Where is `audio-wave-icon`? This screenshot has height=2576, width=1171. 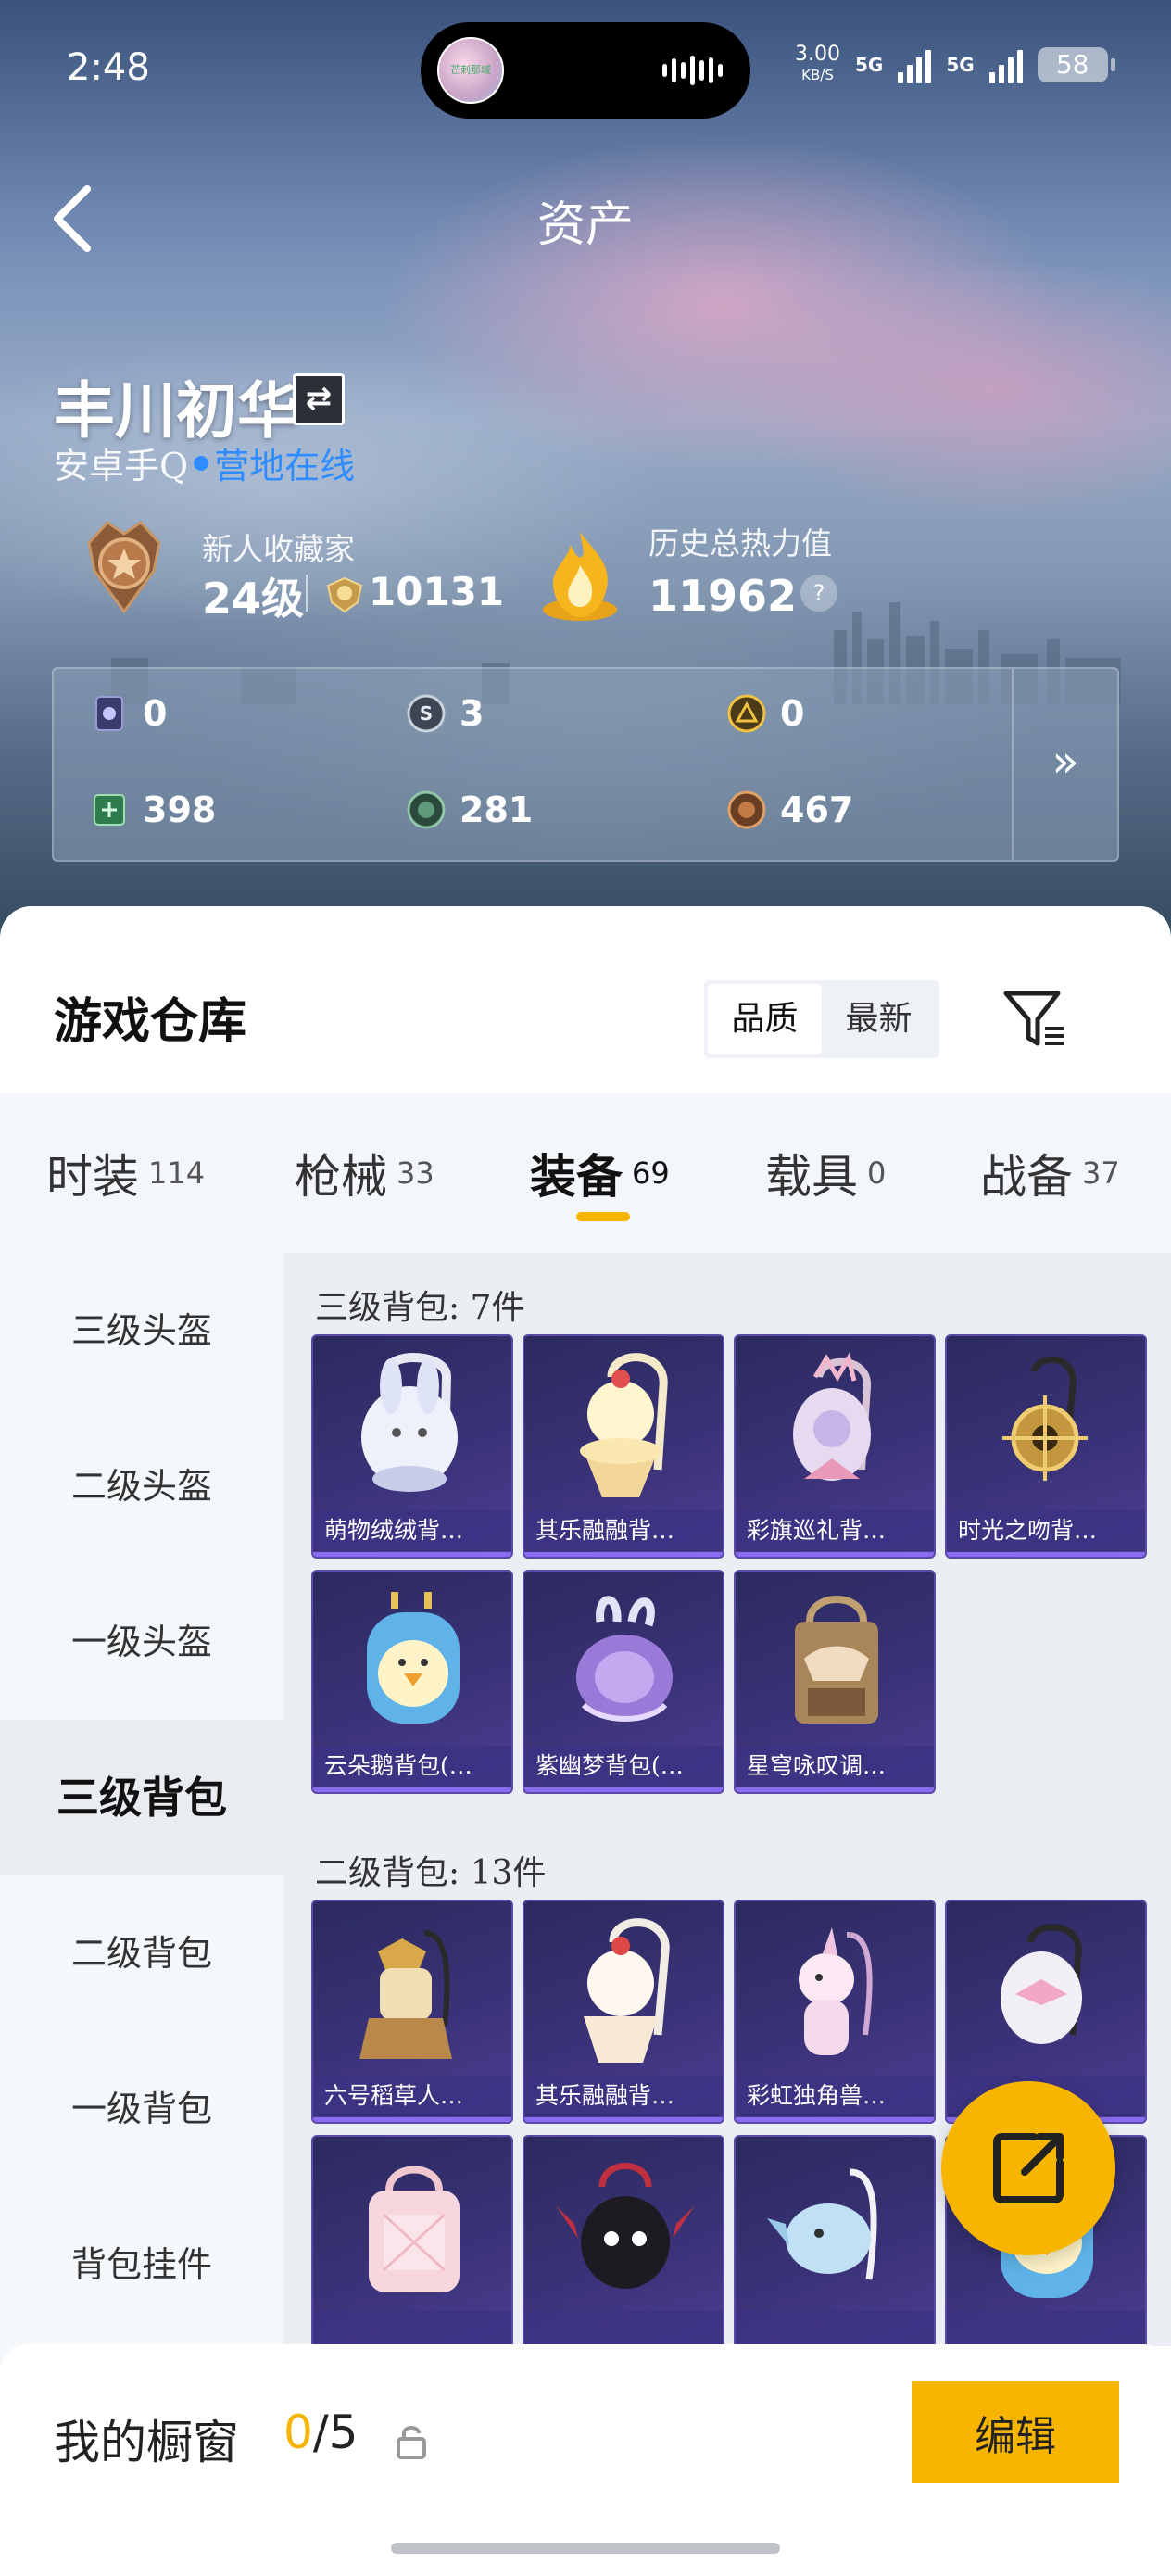
audio-wave-icon is located at coordinates (693, 70).